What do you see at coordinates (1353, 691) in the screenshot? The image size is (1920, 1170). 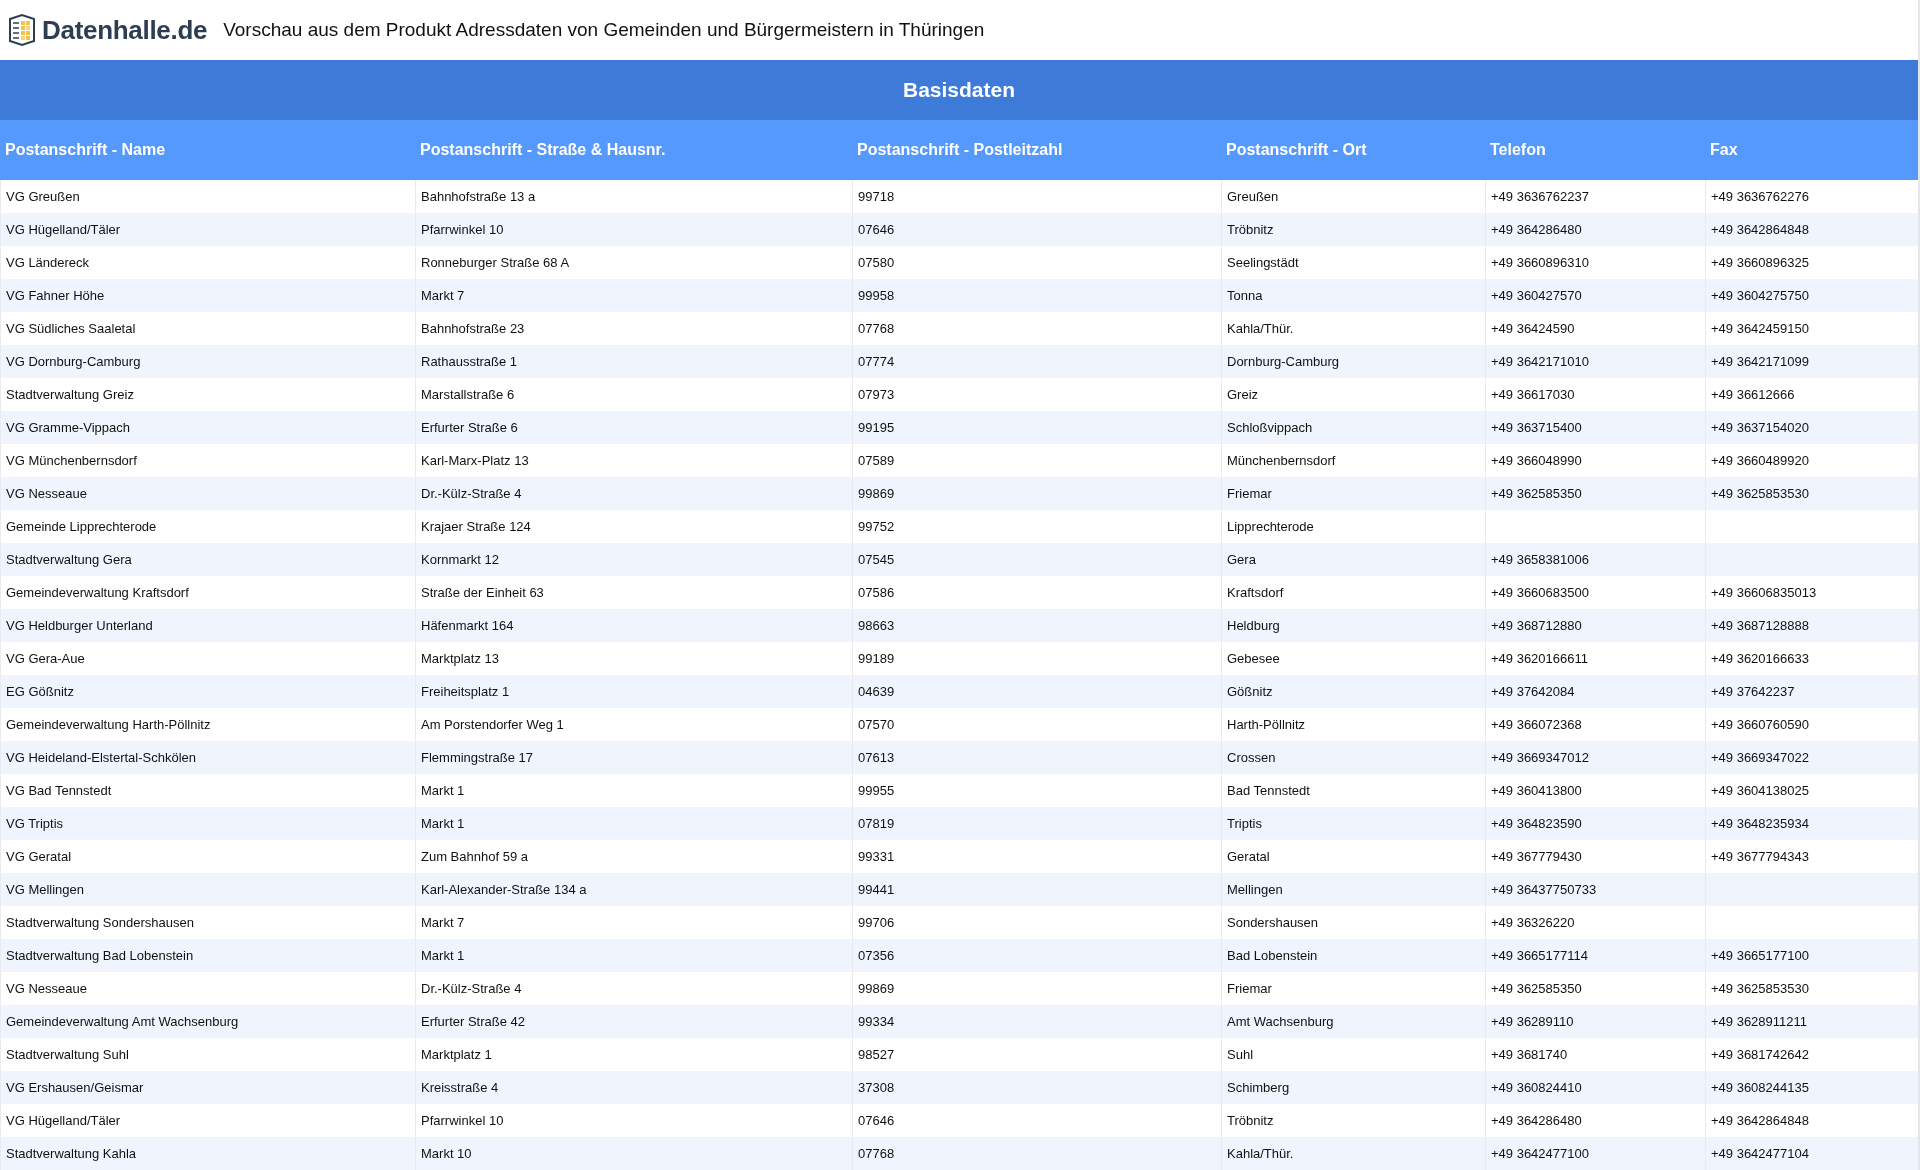 I see `table-cell: Gößnitz` at bounding box center [1353, 691].